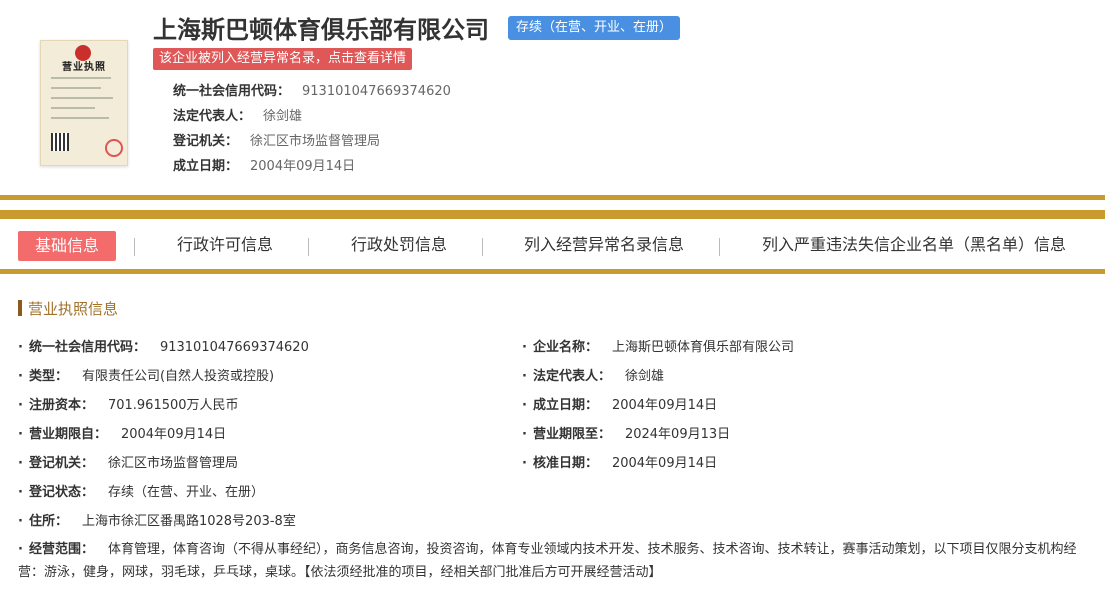  I want to click on header-authority: 登记机关： 徐汇区市场监督管理局, so click(276, 139).